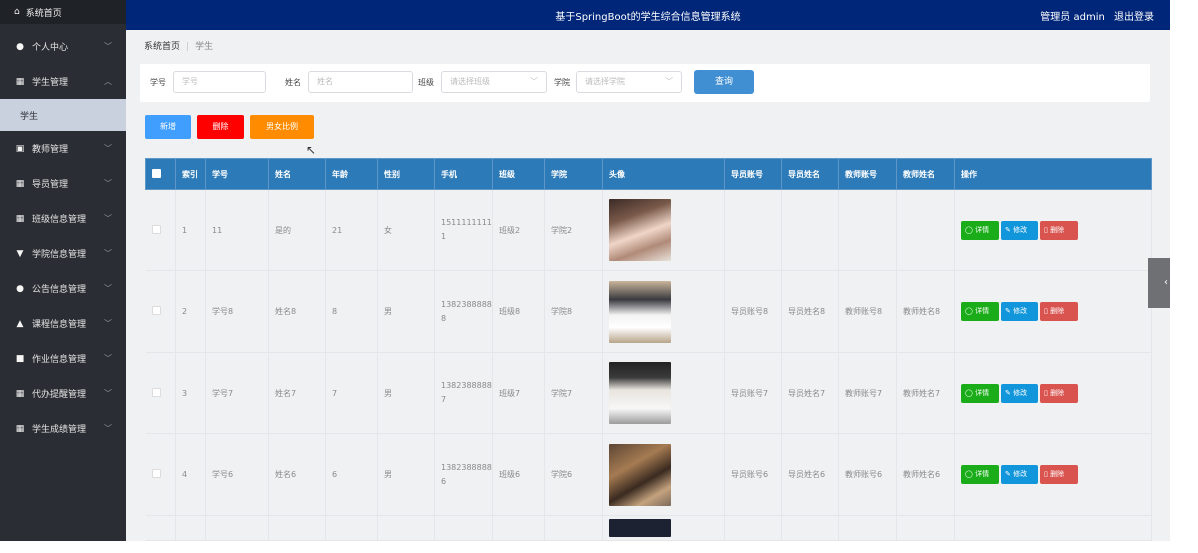 Image resolution: width=1198 pixels, height=553 pixels. Describe the element at coordinates (50, 48) in the screenshot. I see `sidebar-item-label: 个人中心` at that location.